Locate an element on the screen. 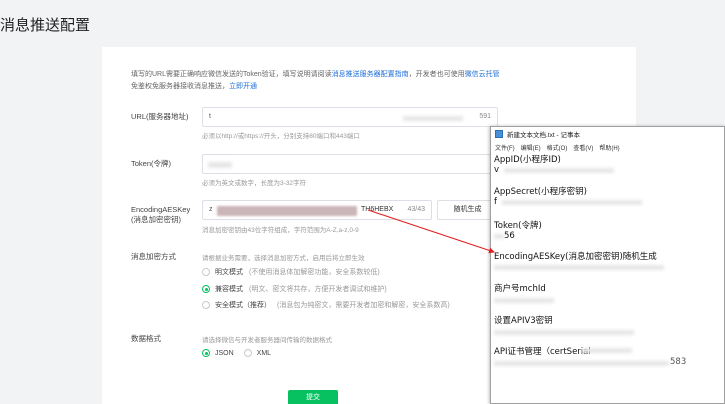  aes-label: EncodingAESKey (消息加密密钥) is located at coordinates (160, 215).